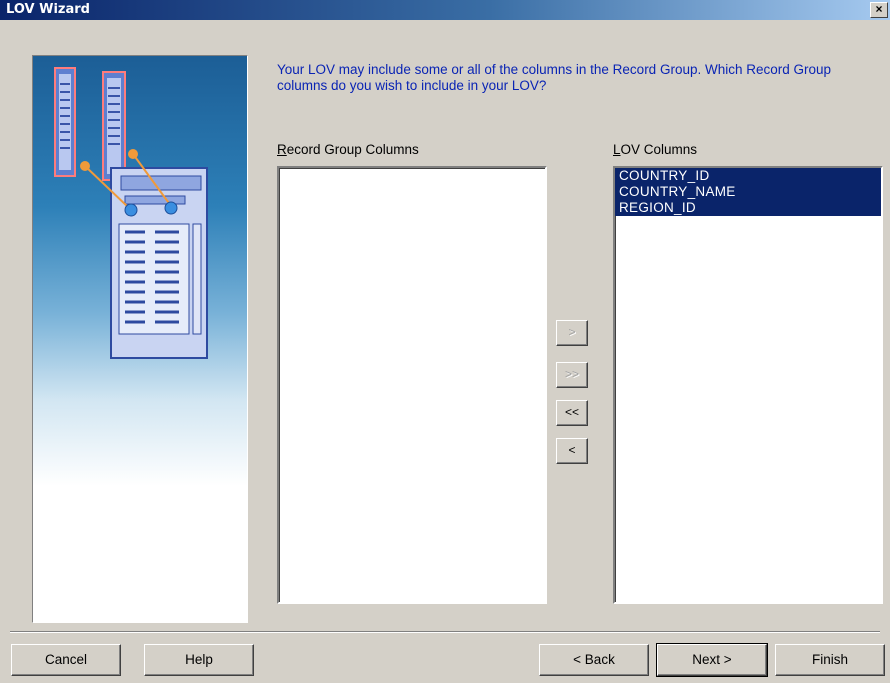 This screenshot has height=683, width=890. What do you see at coordinates (199, 660) in the screenshot?
I see `help-button: Help` at bounding box center [199, 660].